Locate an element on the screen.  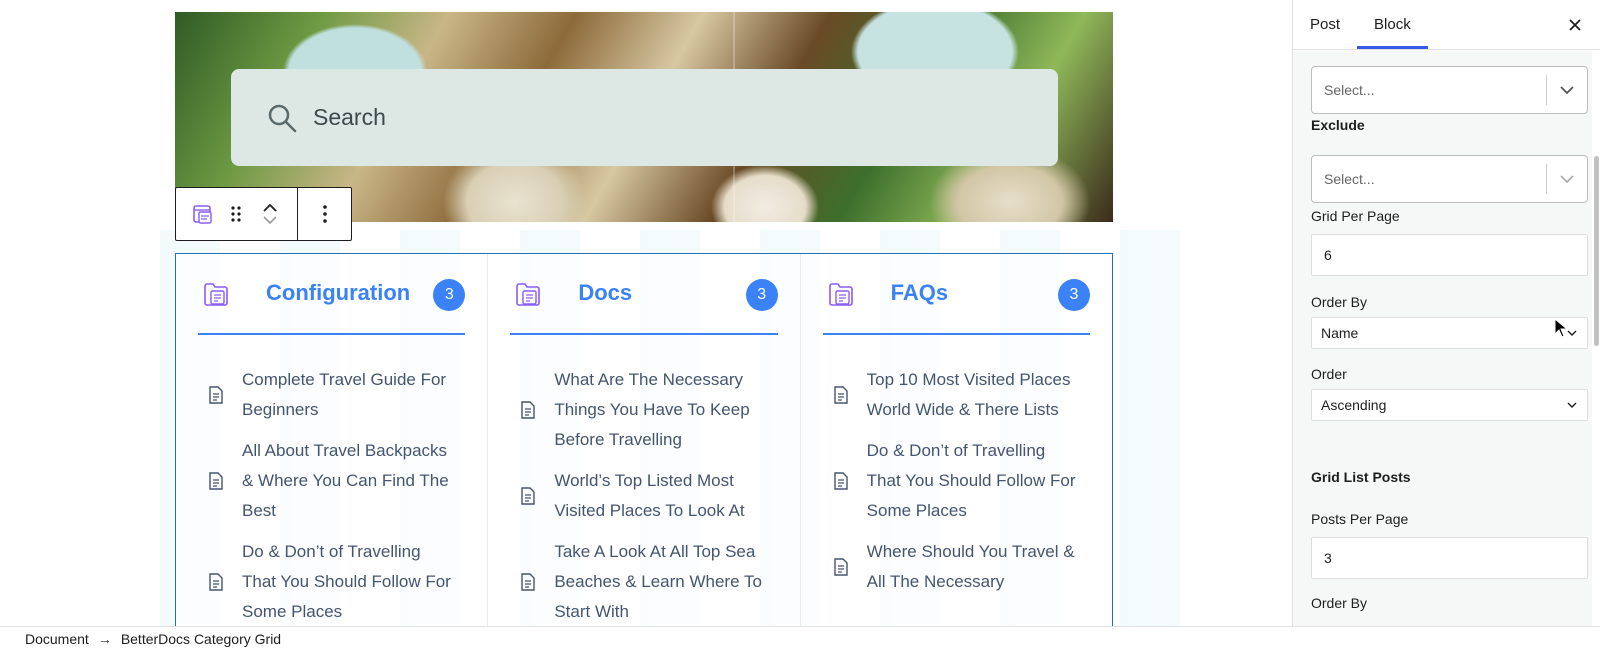
scrollbar-thumb is located at coordinates (1596, 251).